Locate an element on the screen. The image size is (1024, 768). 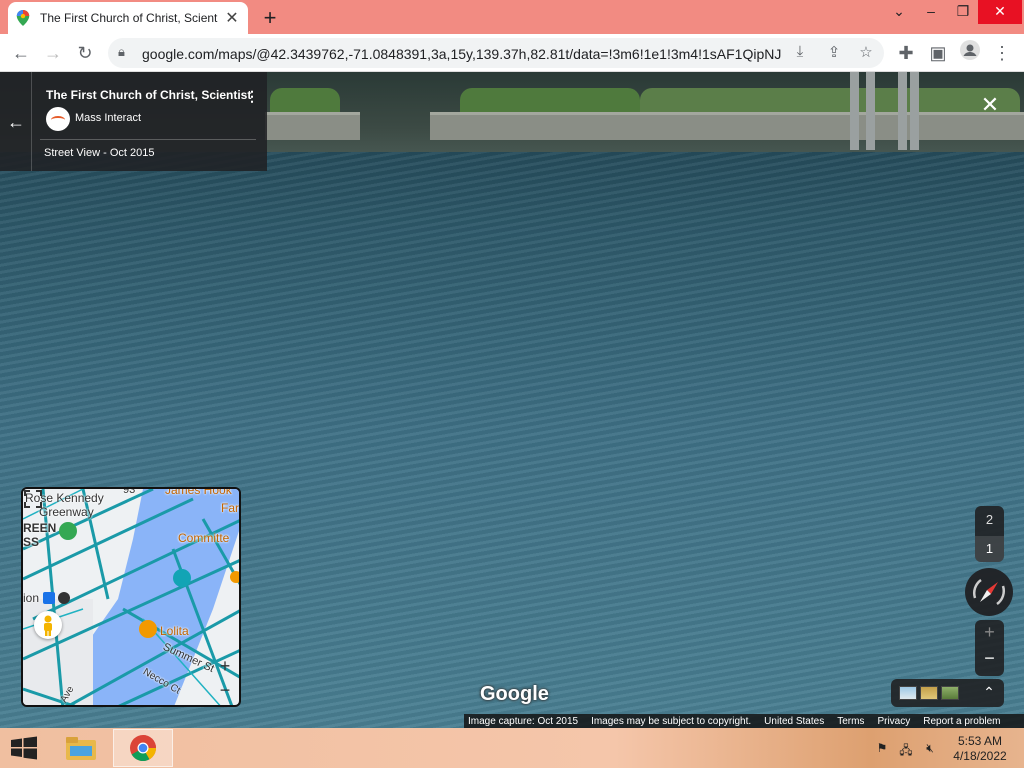
star-icon: ☆ is located at coordinates (866, 52).